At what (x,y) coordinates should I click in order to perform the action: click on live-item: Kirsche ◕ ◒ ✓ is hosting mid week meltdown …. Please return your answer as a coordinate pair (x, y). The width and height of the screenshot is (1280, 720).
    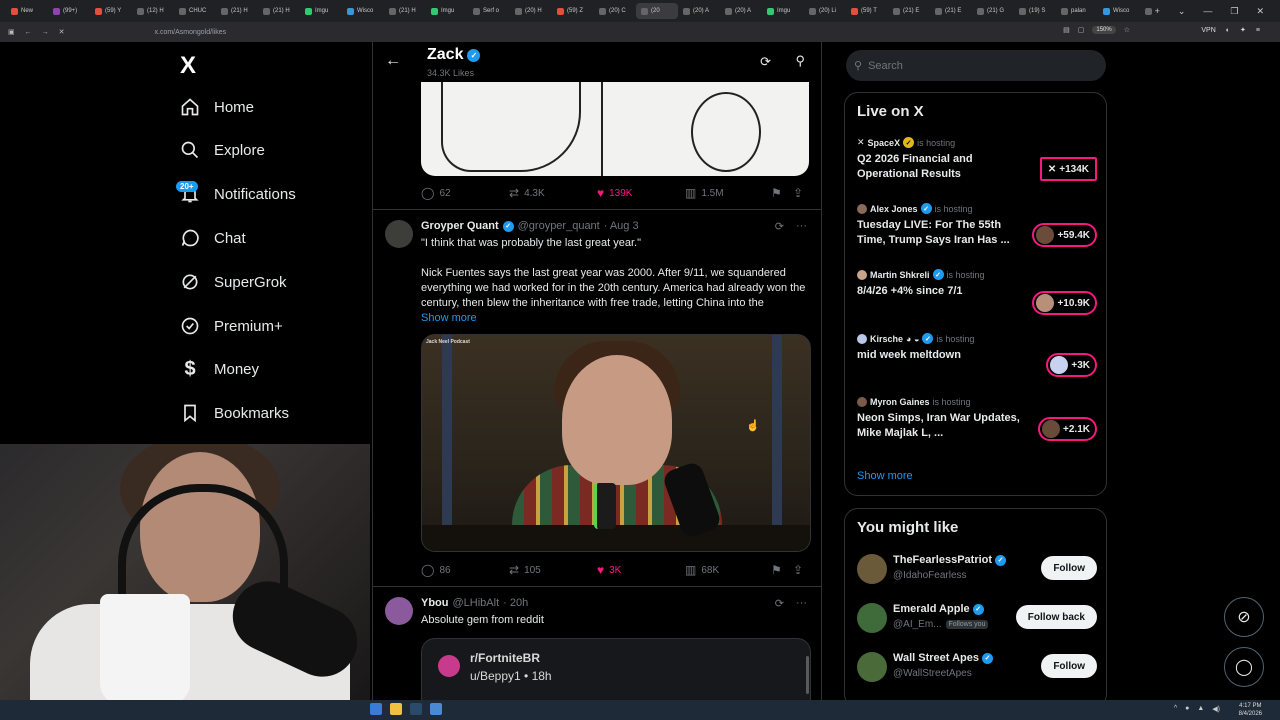
    Looking at the image, I should click on (977, 355).